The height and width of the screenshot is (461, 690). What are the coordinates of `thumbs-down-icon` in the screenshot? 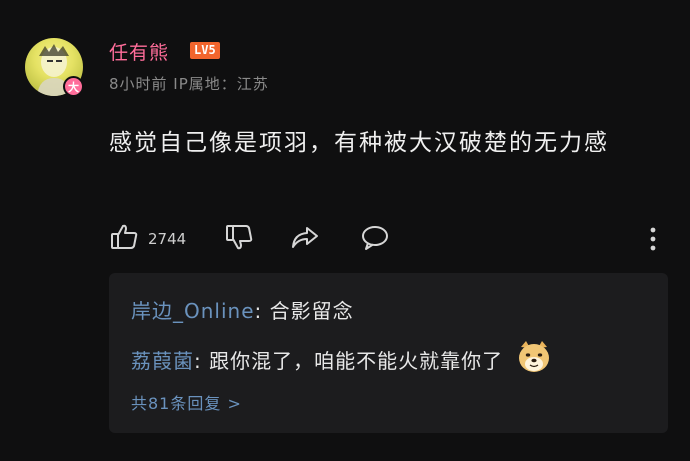 It's located at (239, 239).